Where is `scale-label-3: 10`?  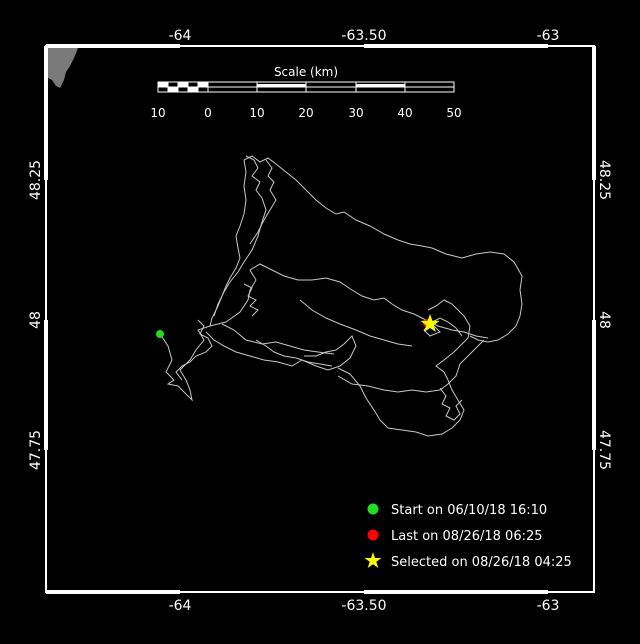
scale-label-3: 10 is located at coordinates (256, 113).